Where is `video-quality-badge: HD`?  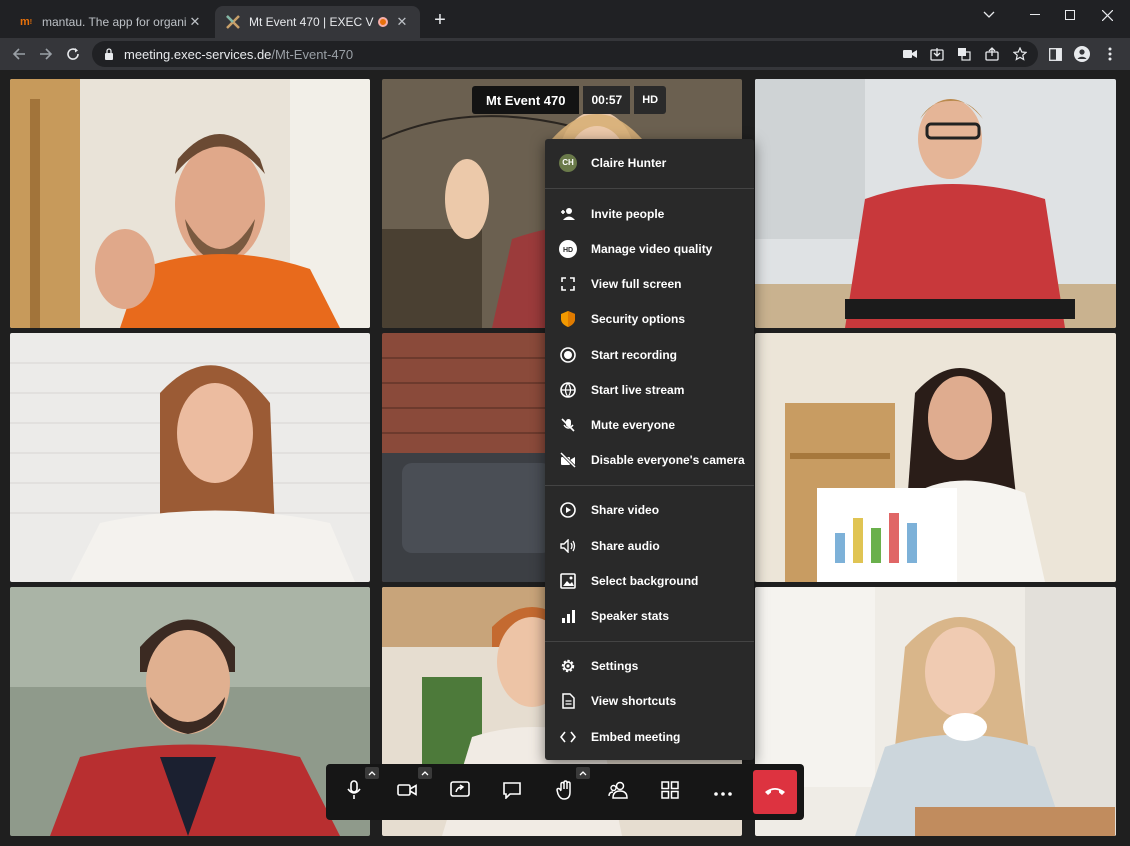 video-quality-badge: HD is located at coordinates (650, 100).